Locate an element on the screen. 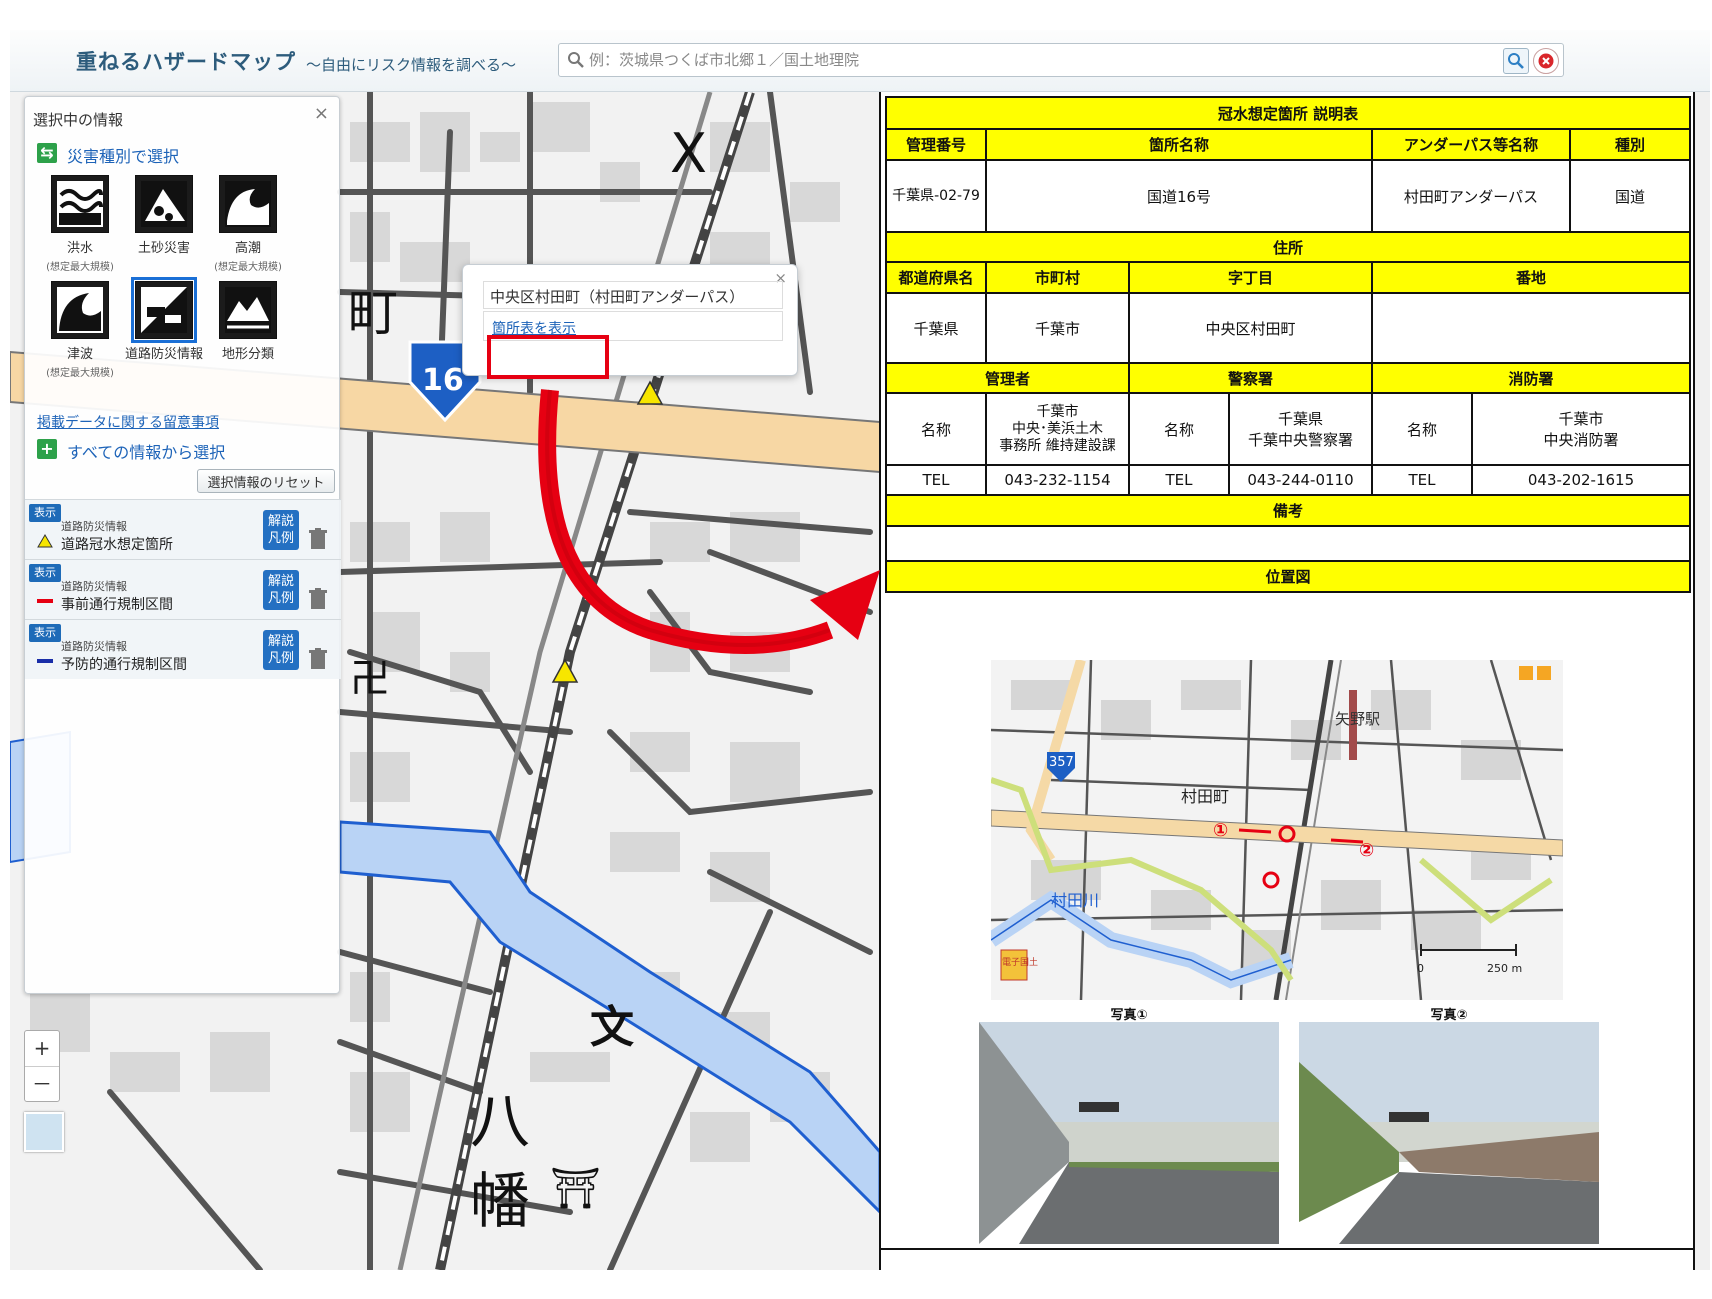 The height and width of the screenshot is (1299, 1712). hazard-tsunami: 津波 (想定最大規模) is located at coordinates (80, 330).